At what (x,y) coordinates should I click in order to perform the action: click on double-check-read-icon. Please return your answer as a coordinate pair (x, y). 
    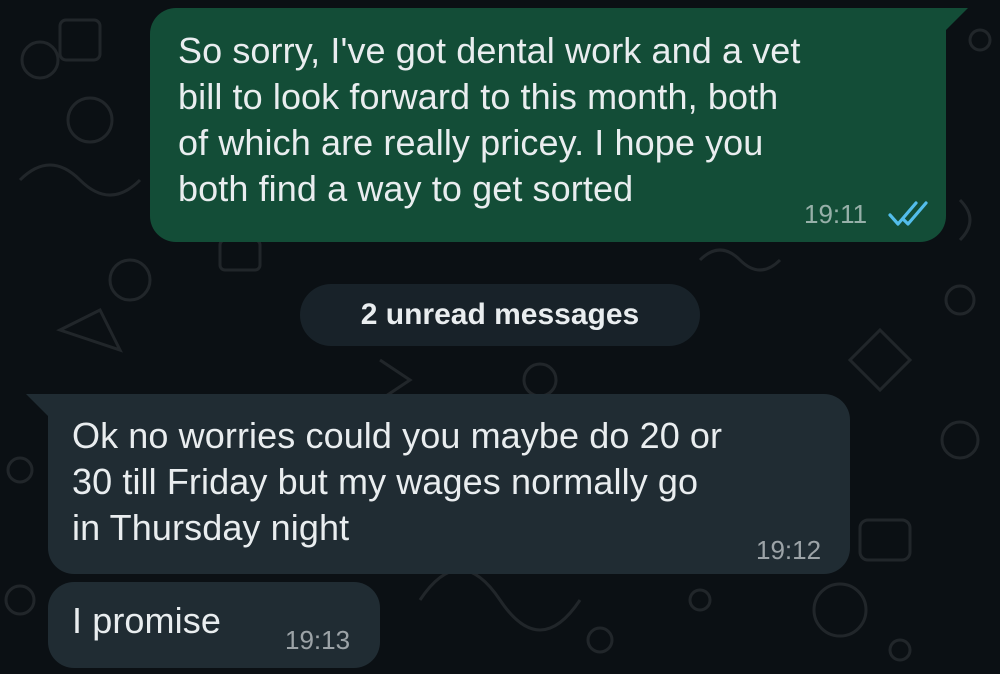
    Looking at the image, I should click on (908, 213).